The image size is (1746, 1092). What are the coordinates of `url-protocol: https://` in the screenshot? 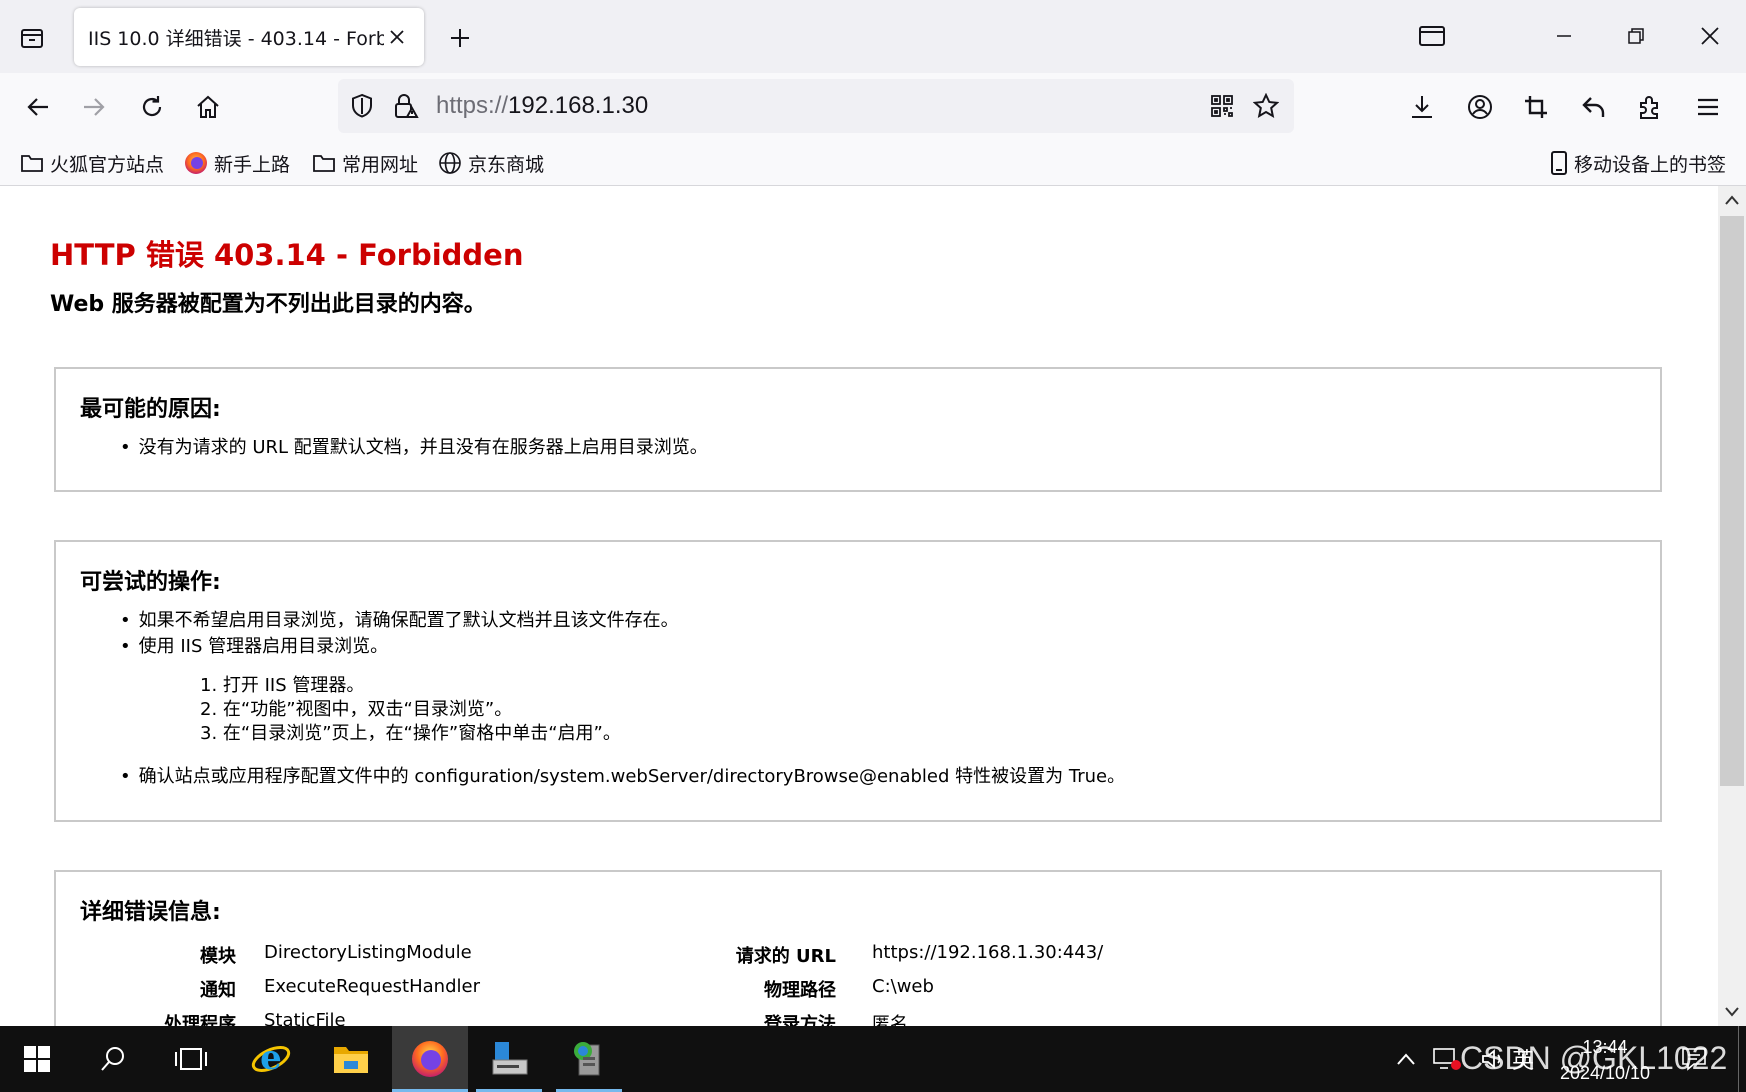 It's located at (472, 105).